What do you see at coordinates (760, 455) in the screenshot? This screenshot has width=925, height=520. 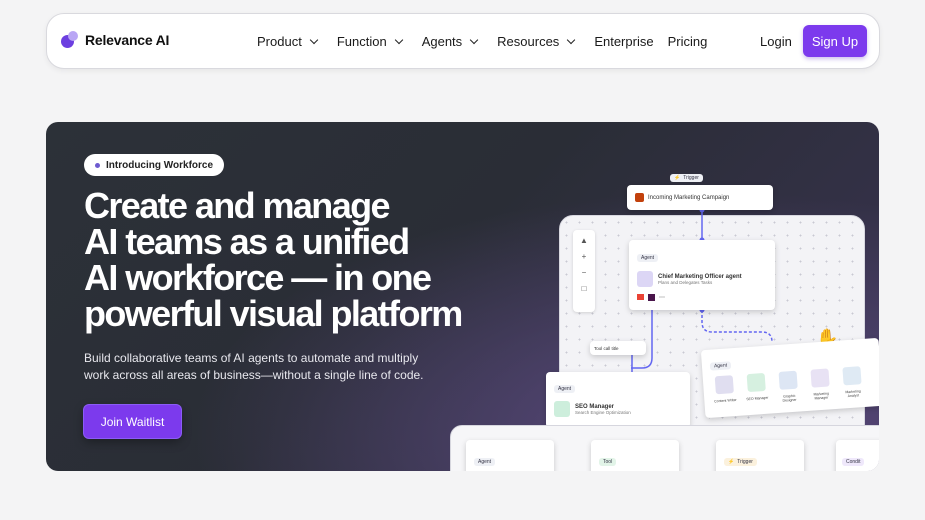 I see `palette-trigger: ⚡ Trigger` at bounding box center [760, 455].